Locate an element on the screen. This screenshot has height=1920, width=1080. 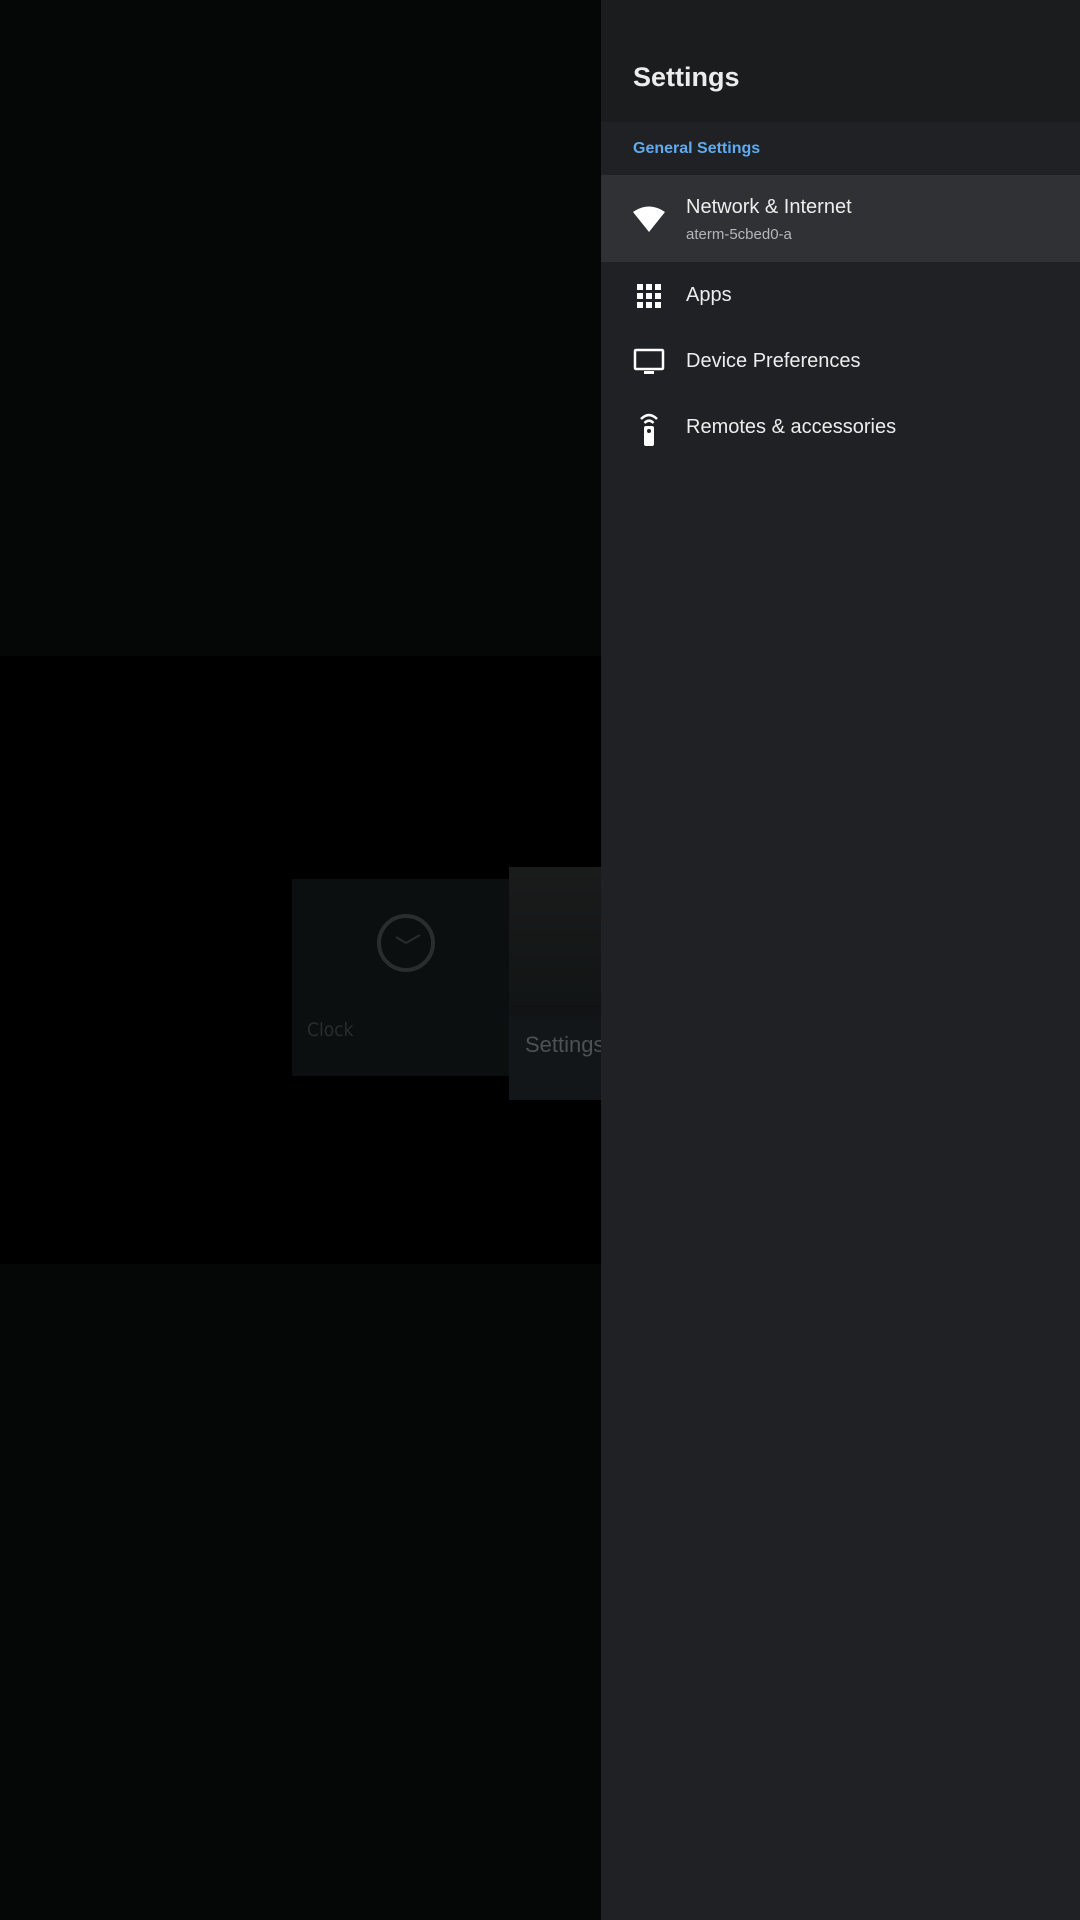
settings-item-apps: Apps is located at coordinates (840, 296).